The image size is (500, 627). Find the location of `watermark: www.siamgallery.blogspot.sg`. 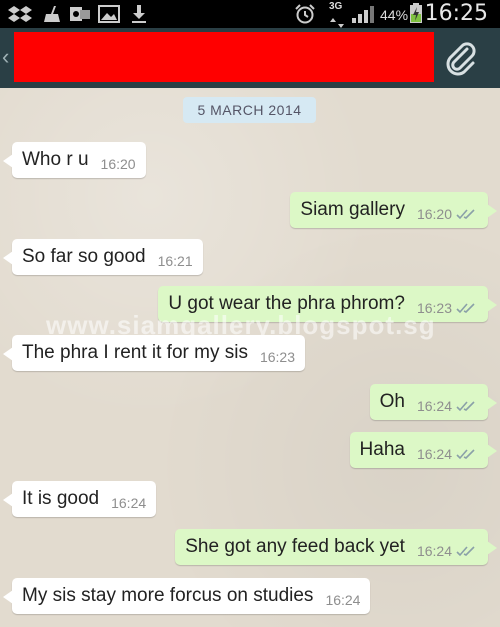

watermark: www.siamgallery.blogspot.sg is located at coordinates (241, 325).